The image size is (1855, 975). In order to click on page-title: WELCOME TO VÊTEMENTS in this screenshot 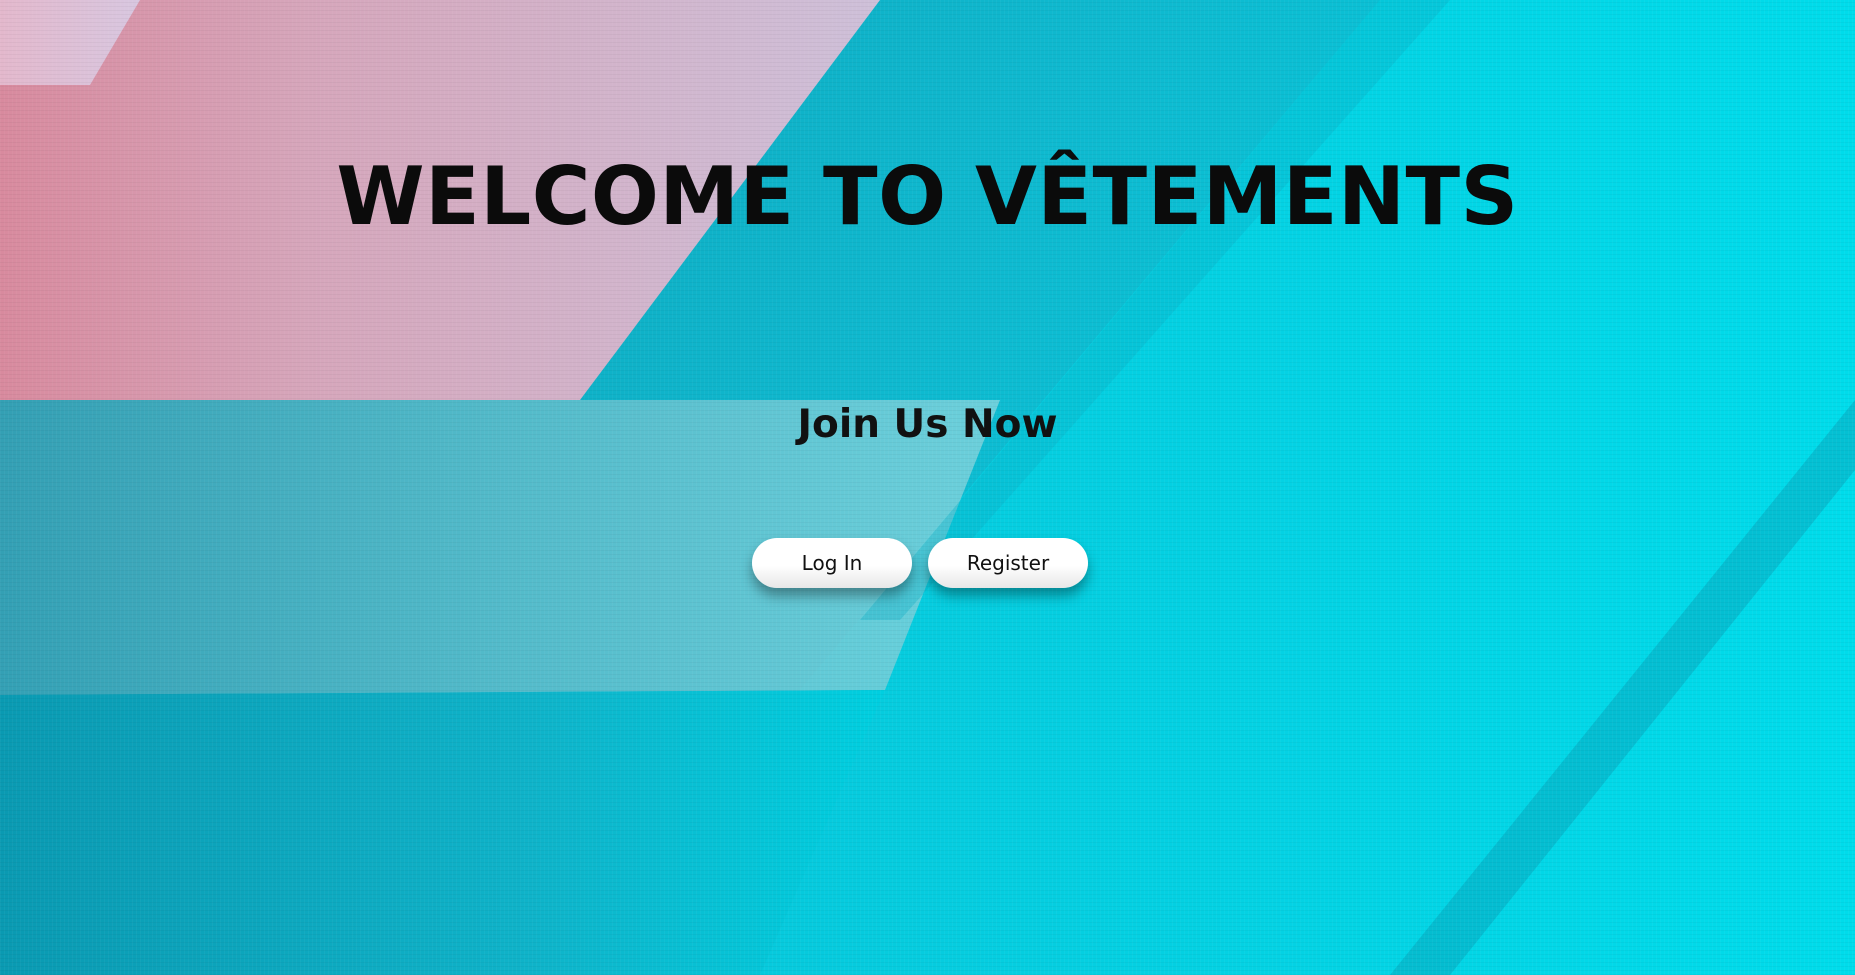, I will do `click(927, 196)`.